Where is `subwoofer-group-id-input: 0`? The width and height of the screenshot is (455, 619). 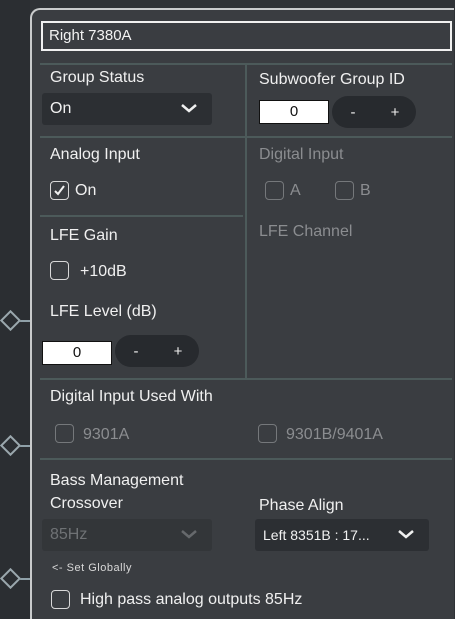 subwoofer-group-id-input: 0 is located at coordinates (294, 112).